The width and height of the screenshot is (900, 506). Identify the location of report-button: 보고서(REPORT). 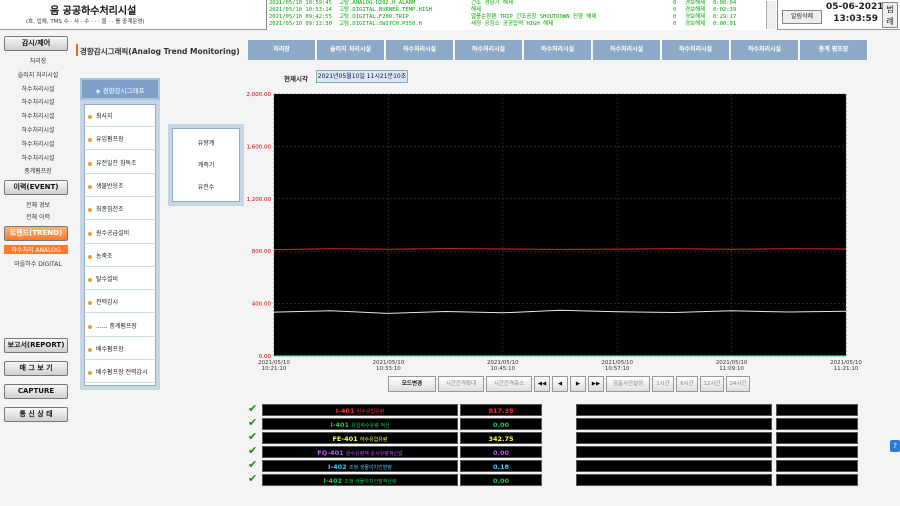
(36, 345).